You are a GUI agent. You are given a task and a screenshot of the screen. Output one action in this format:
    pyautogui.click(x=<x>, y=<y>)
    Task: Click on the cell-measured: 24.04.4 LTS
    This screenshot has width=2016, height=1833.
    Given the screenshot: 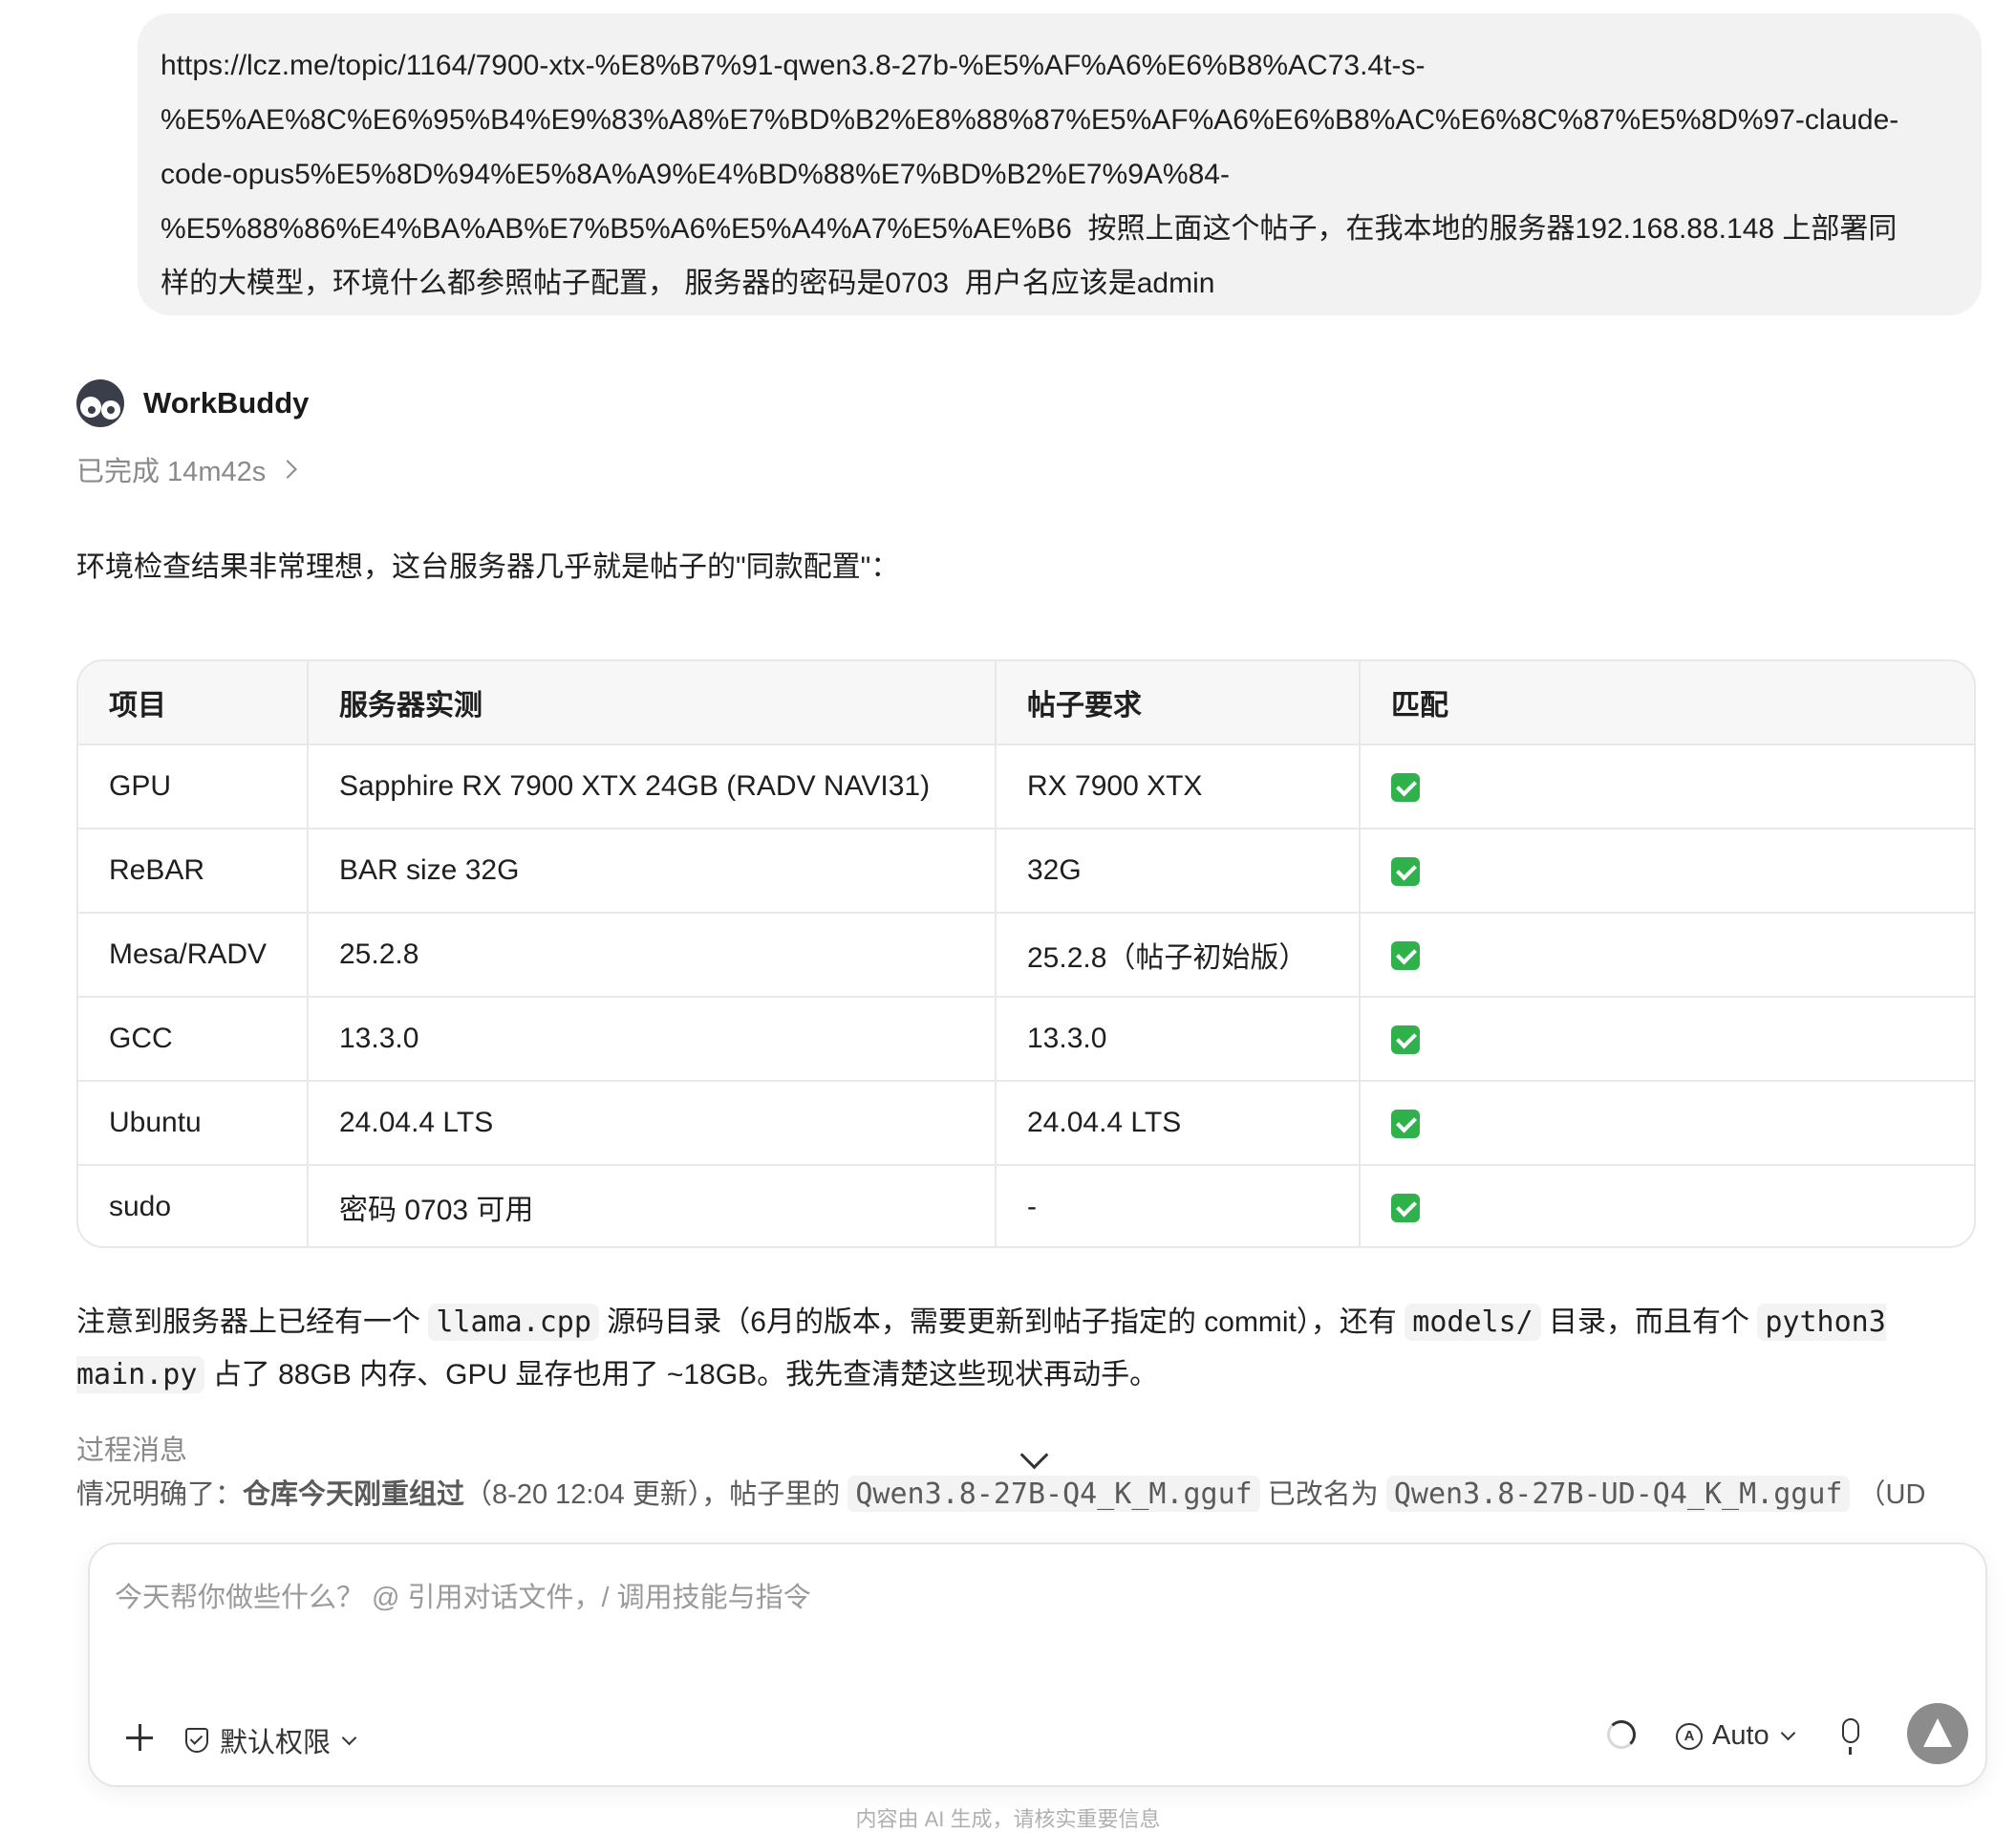 What is the action you would take?
    pyautogui.click(x=653, y=1123)
    